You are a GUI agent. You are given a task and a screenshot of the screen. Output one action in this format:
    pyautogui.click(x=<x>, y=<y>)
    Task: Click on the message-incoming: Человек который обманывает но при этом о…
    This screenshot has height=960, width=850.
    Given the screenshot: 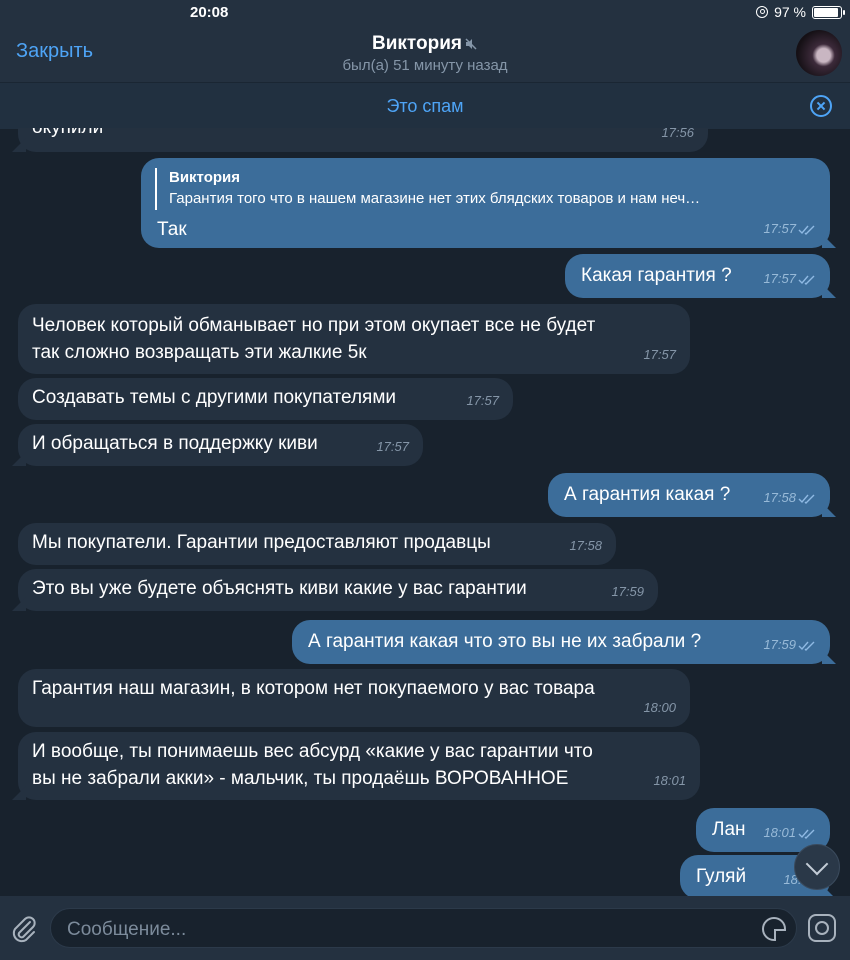 What is the action you would take?
    pyautogui.click(x=354, y=339)
    